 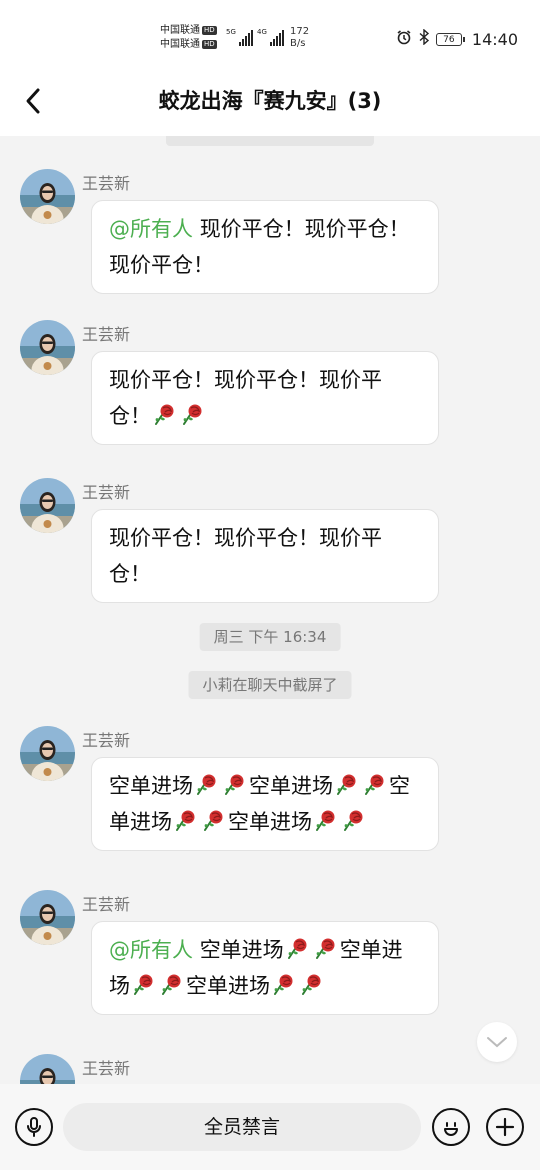 What do you see at coordinates (188, 38) in the screenshot?
I see `carrier-info: 中国联通 HD 中国联通 HD` at bounding box center [188, 38].